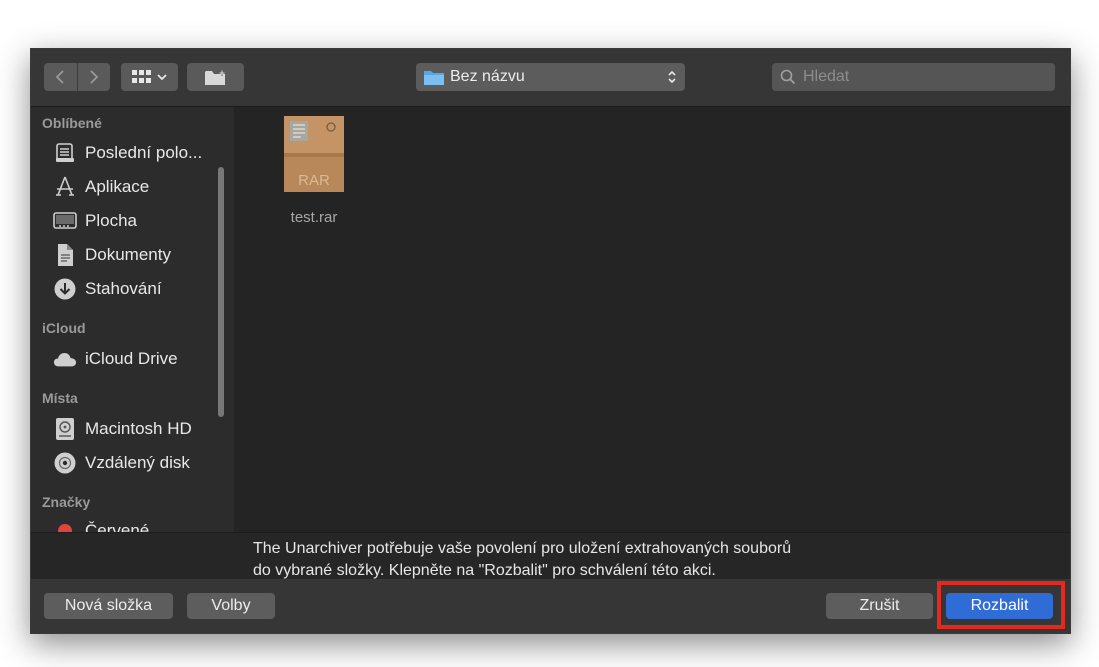 This screenshot has height=667, width=1099. I want to click on toolbar: Bez názvu Hledat, so click(550, 78).